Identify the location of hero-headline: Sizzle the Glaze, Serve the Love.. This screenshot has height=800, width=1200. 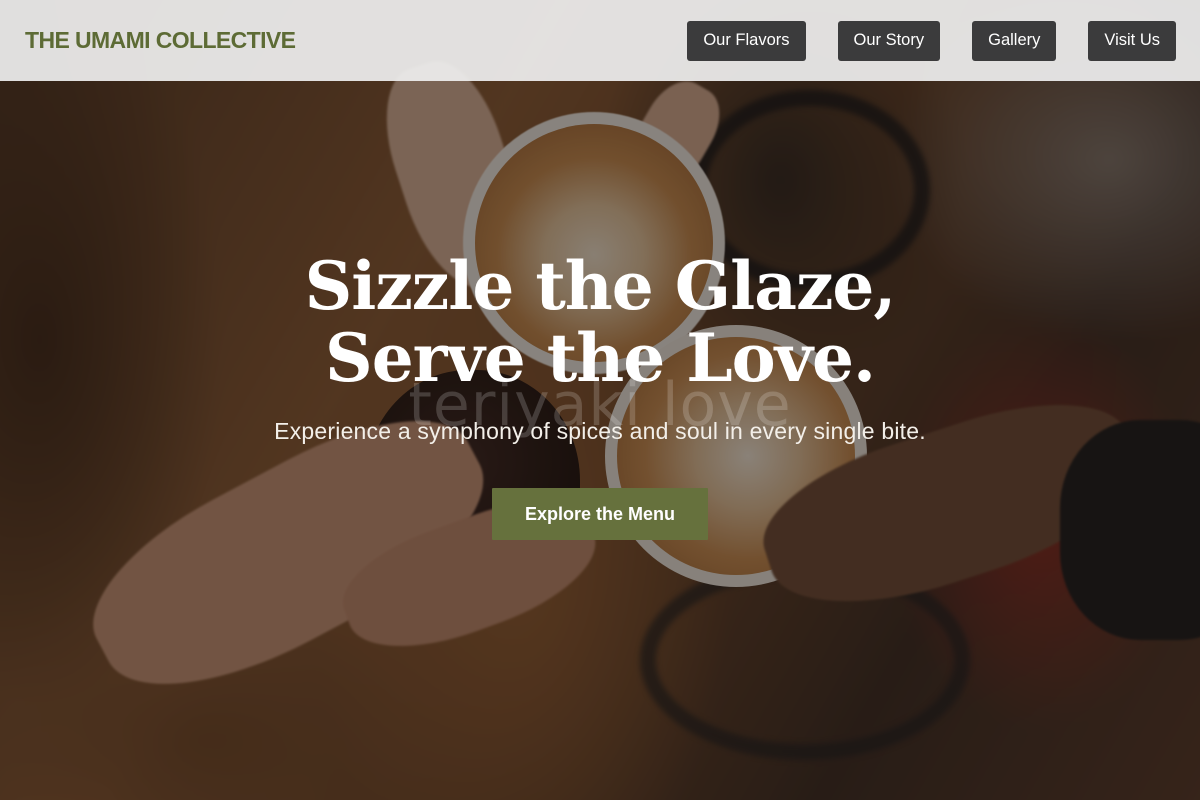
(600, 322).